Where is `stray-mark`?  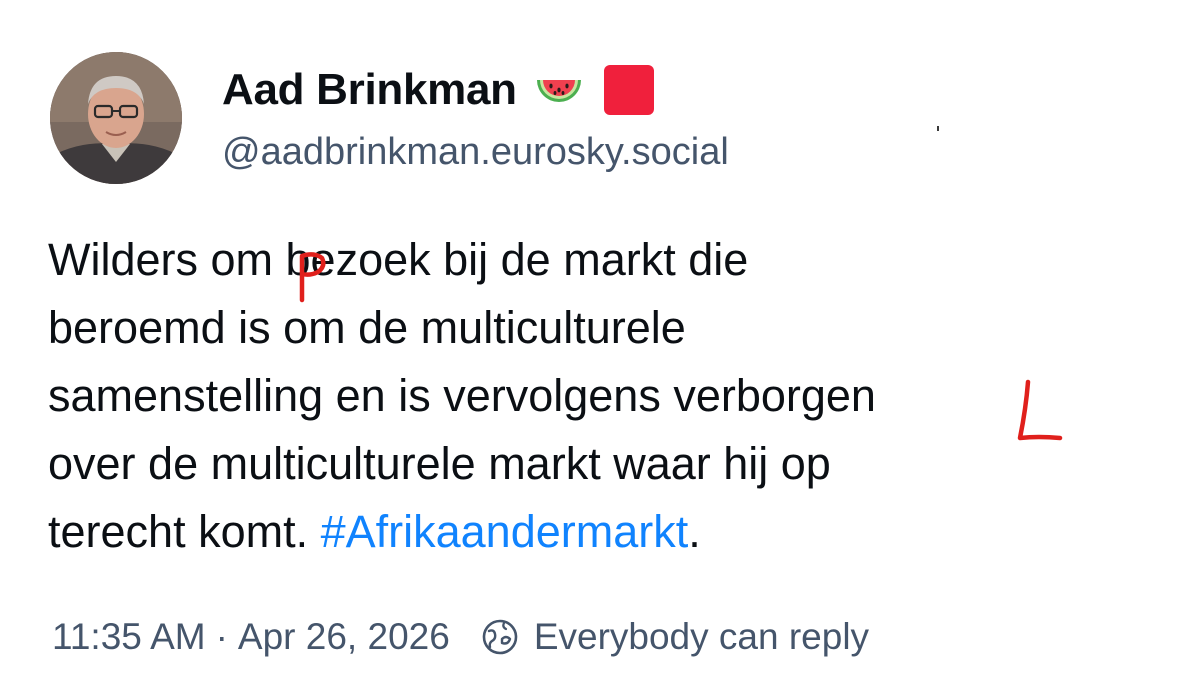 stray-mark is located at coordinates (938, 128).